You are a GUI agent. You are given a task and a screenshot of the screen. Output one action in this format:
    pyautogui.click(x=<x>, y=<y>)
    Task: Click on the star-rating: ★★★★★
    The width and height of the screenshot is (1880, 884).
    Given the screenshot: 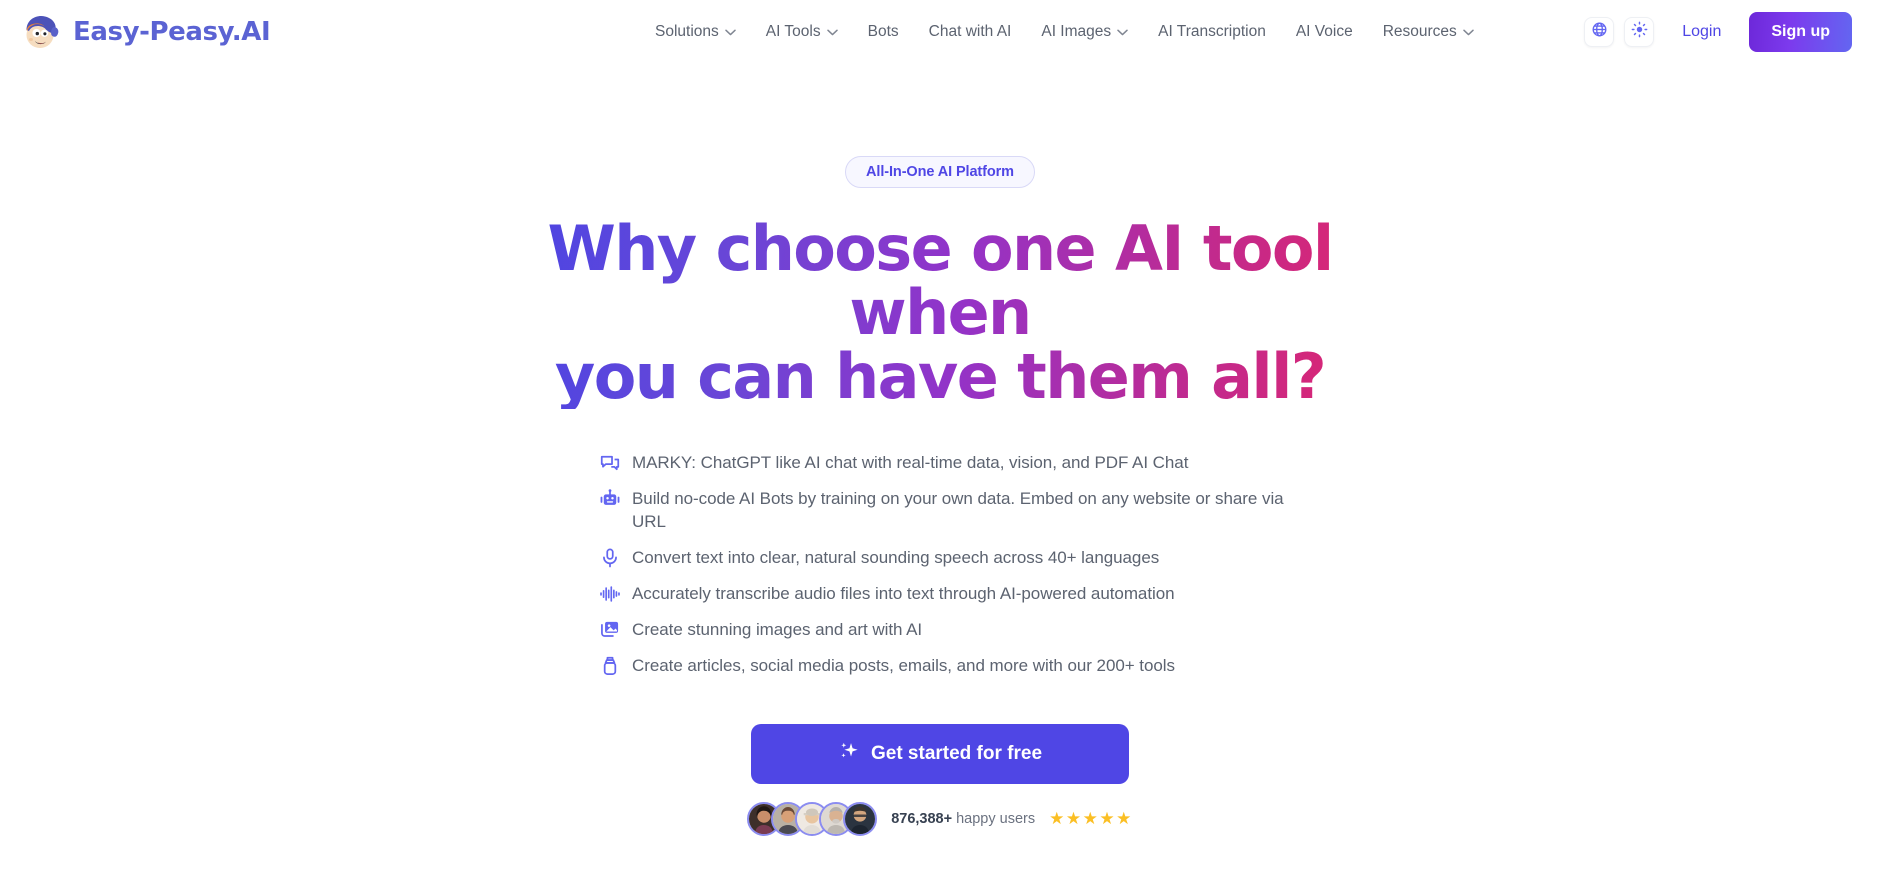 What is the action you would take?
    pyautogui.click(x=1091, y=819)
    